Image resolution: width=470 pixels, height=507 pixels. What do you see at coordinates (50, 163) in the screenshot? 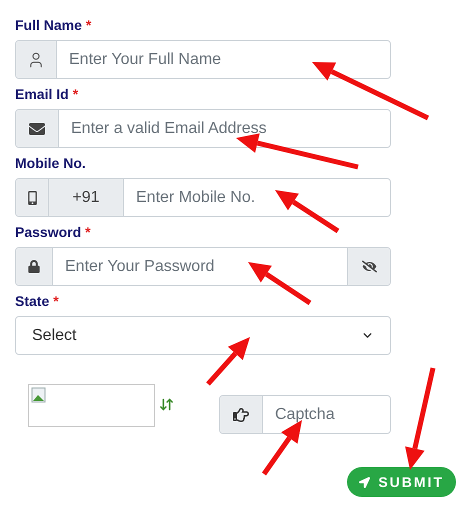
I see `field-label: Mobile No.` at bounding box center [50, 163].